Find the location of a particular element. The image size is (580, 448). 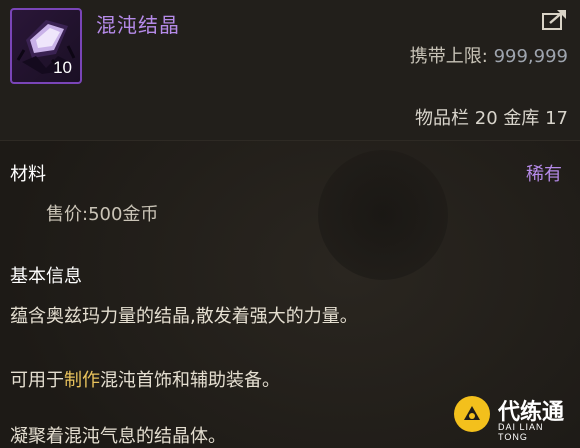

crystal-item-icon: 10 is located at coordinates (46, 46).